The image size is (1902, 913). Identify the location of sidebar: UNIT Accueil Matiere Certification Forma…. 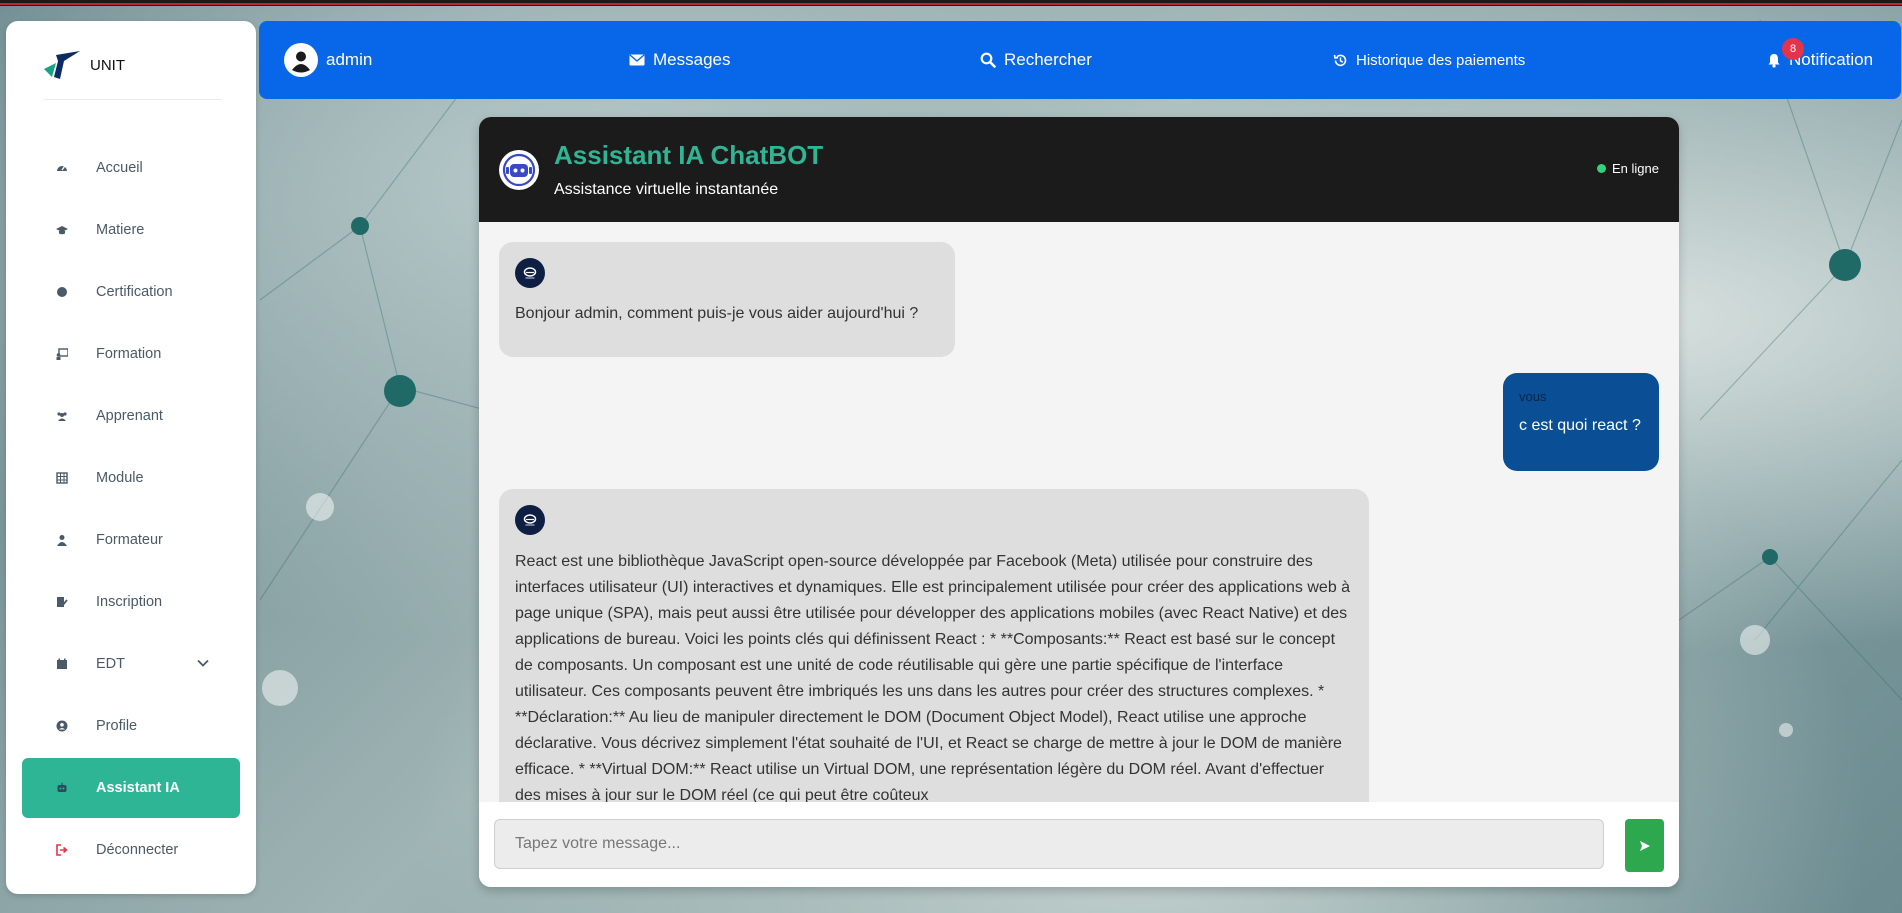
(131, 457).